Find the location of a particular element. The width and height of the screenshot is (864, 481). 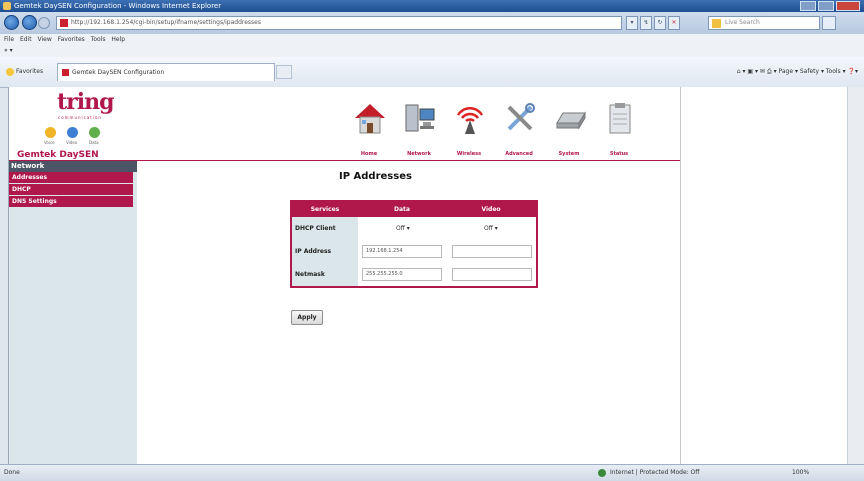

col-services: Services is located at coordinates (325, 209).